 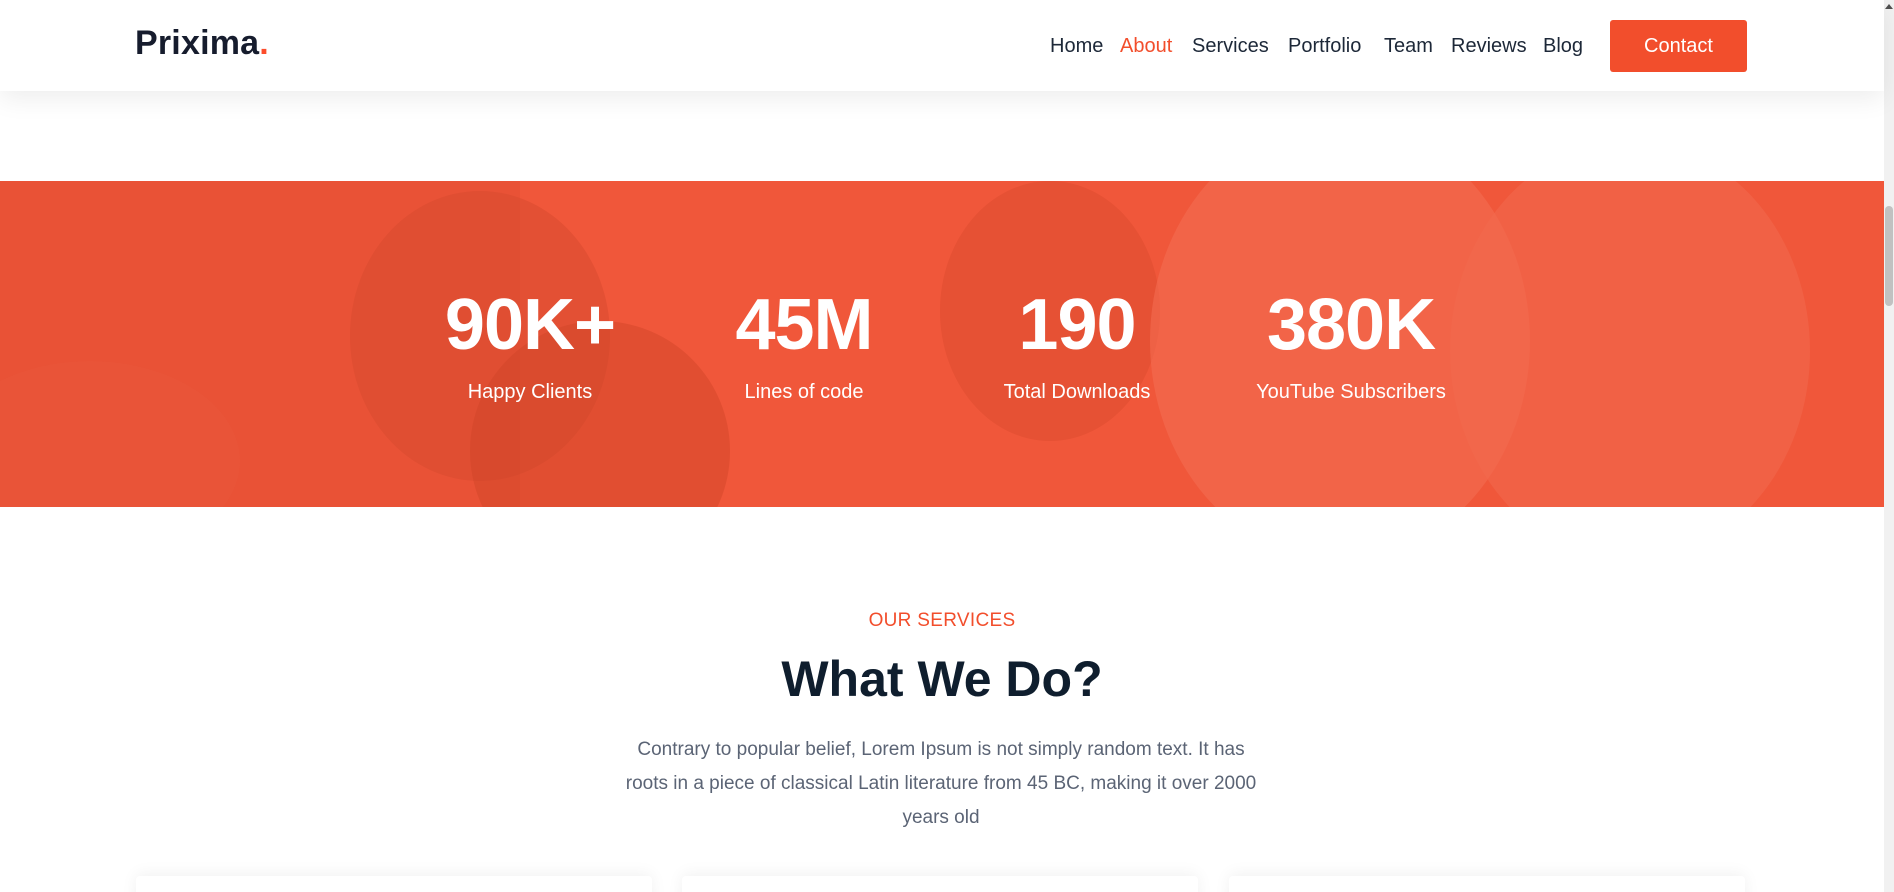 I want to click on page-scrollbar, so click(x=1889, y=446).